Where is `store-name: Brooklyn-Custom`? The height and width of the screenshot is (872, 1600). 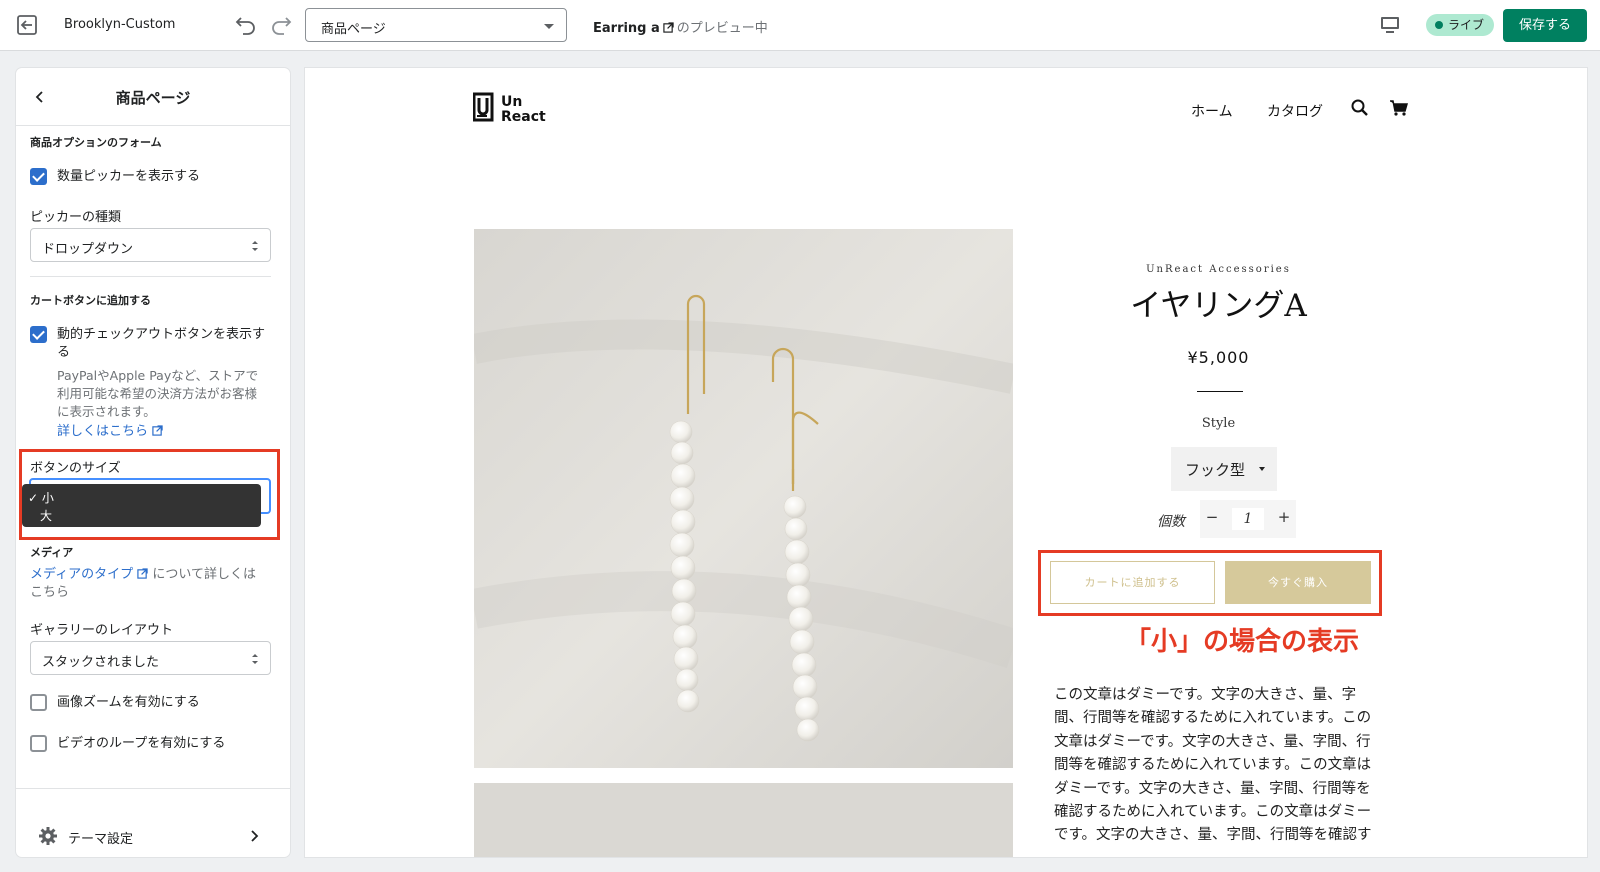 store-name: Brooklyn-Custom is located at coordinates (120, 24).